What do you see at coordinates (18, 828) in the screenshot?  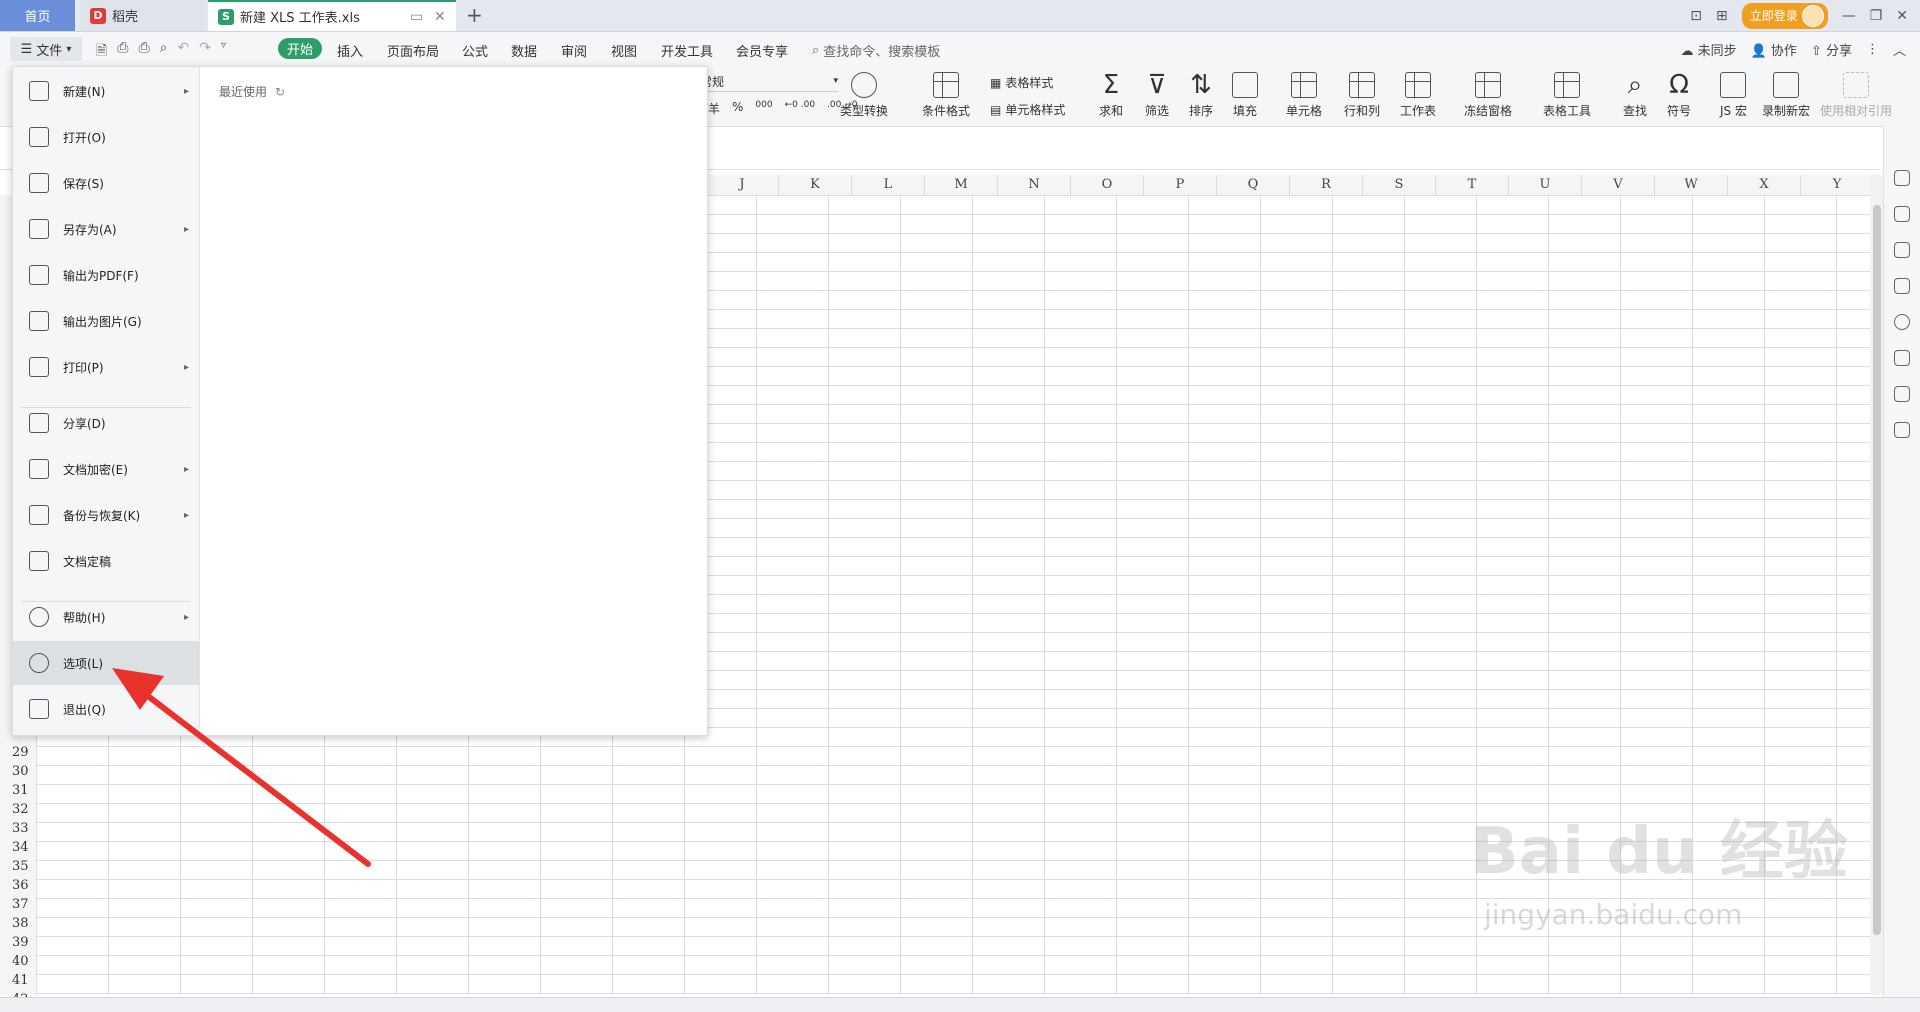 I see `row-number: 33` at bounding box center [18, 828].